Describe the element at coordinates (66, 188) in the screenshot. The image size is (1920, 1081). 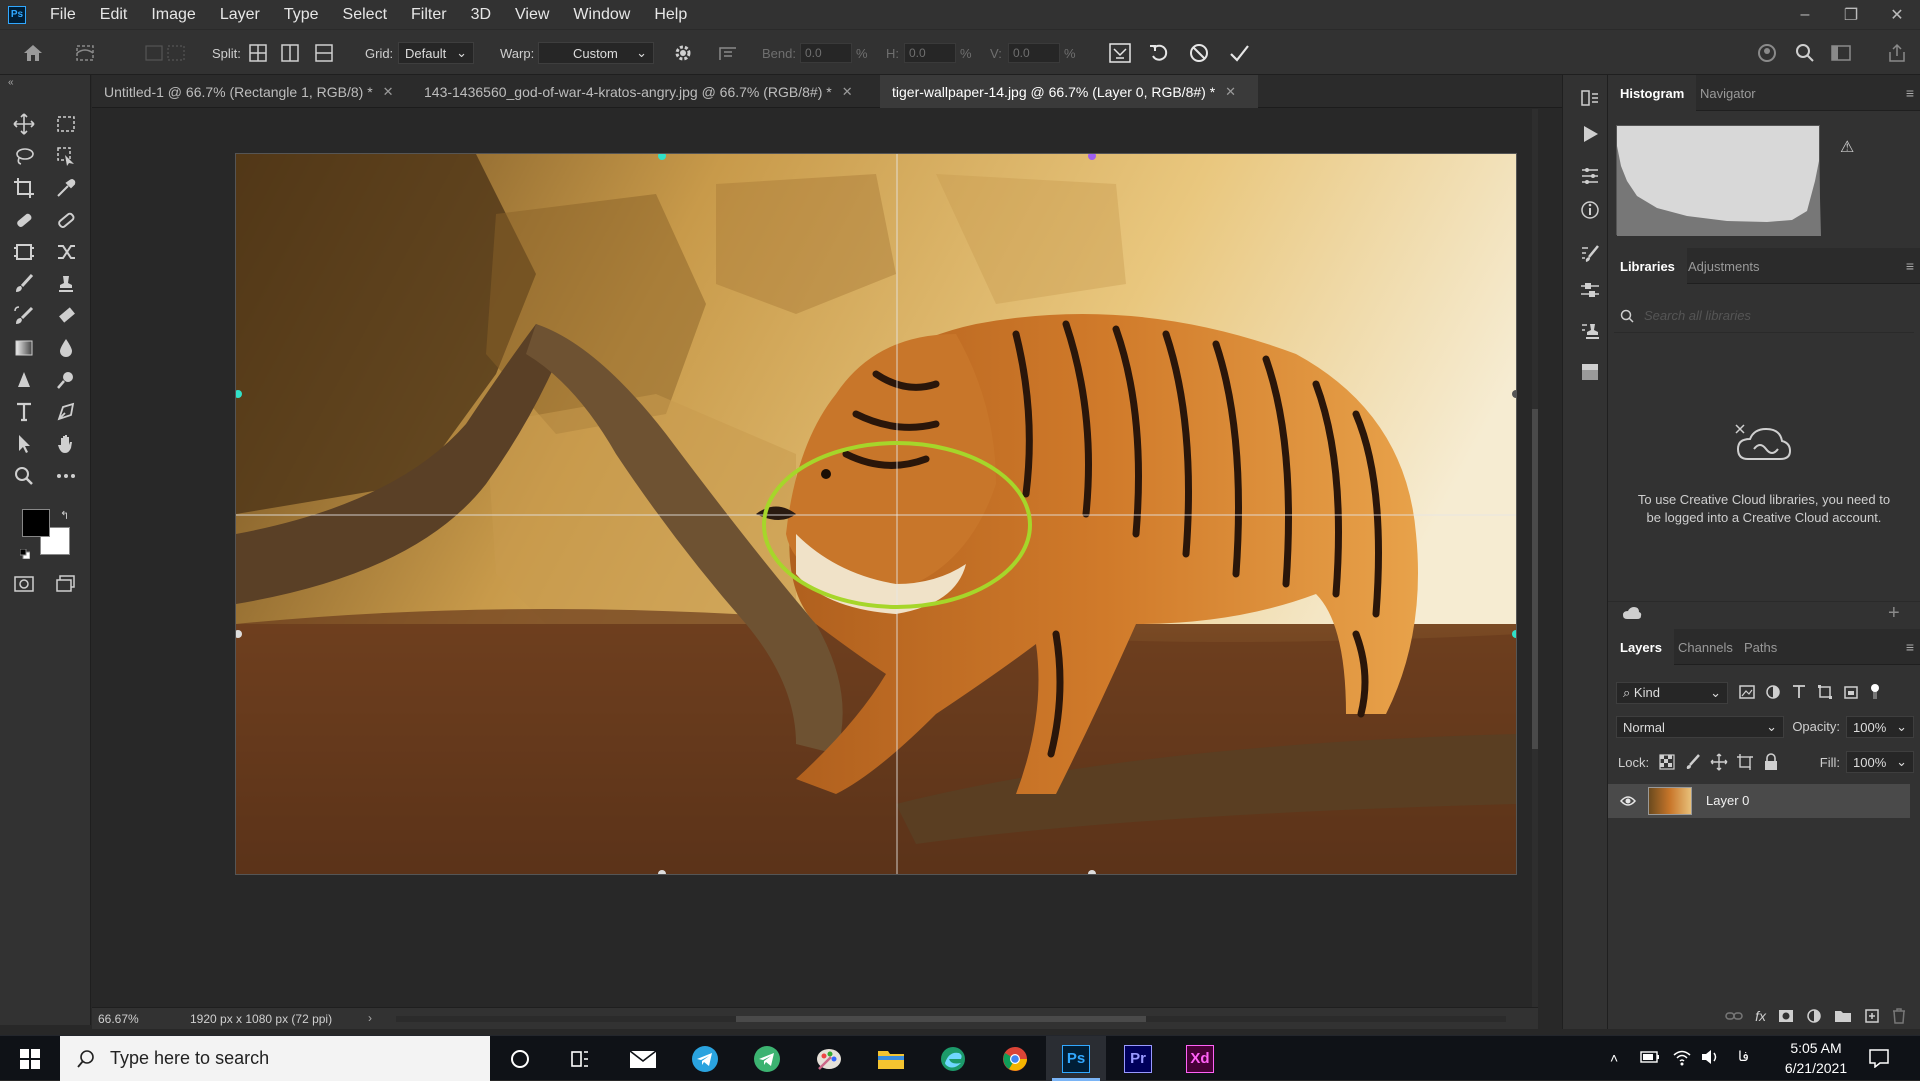
I see `eyedropper-tool-icon` at that location.